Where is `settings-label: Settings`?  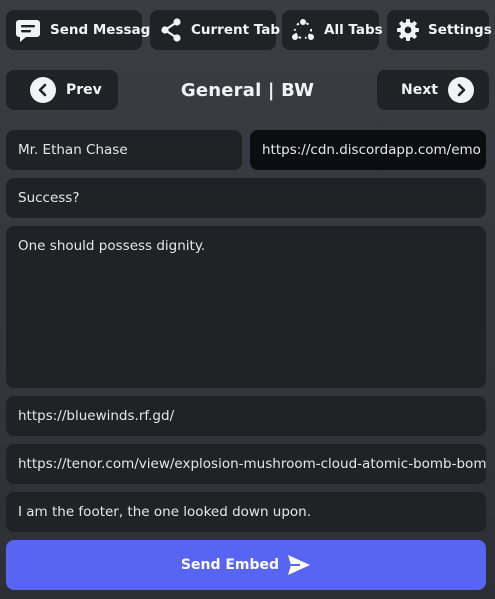
settings-label: Settings is located at coordinates (460, 30).